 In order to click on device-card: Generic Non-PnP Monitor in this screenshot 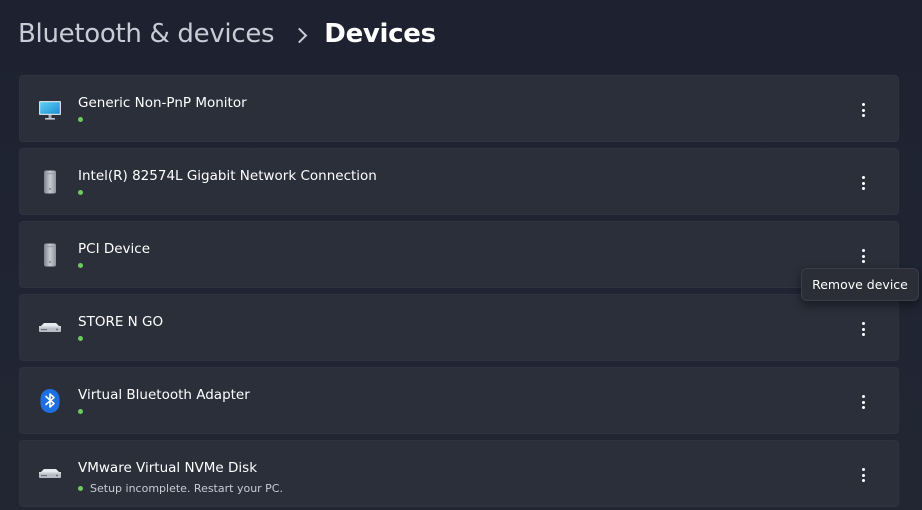, I will do `click(459, 108)`.